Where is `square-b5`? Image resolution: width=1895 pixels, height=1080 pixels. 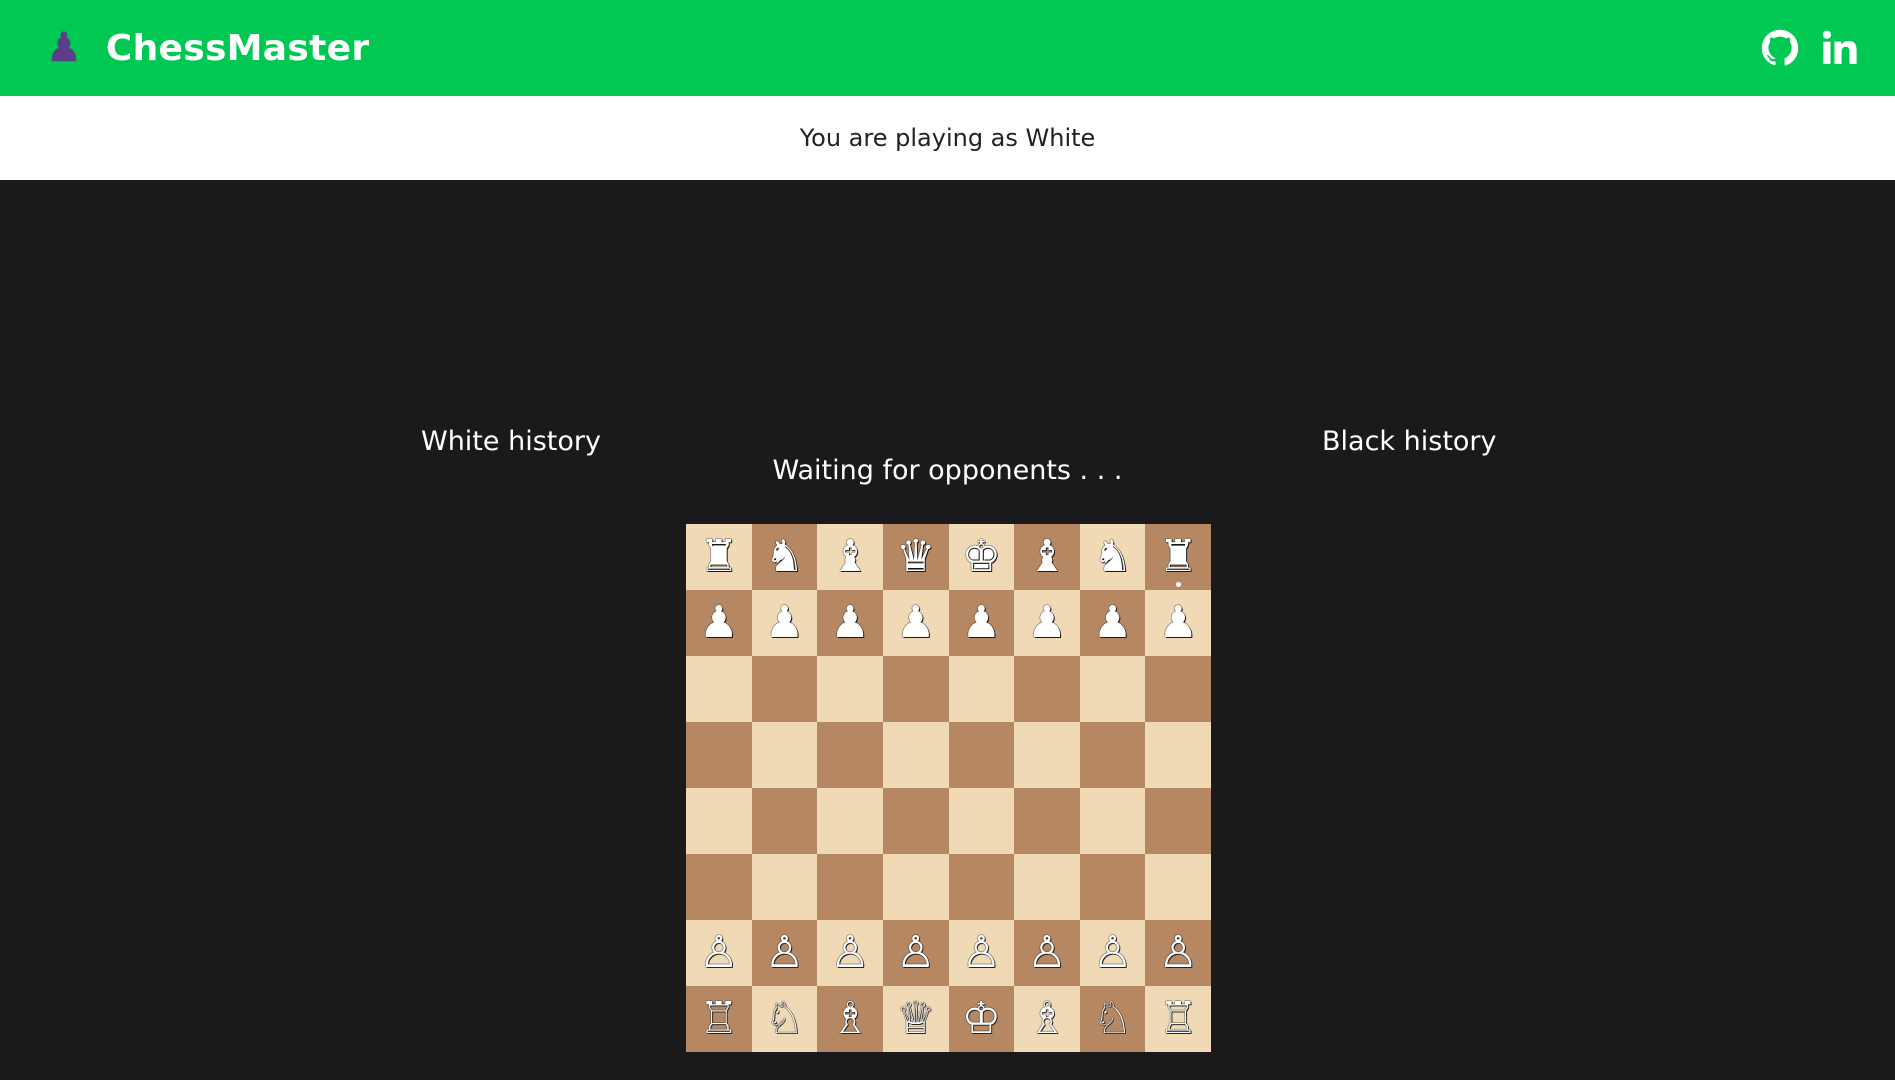 square-b5 is located at coordinates (784, 755).